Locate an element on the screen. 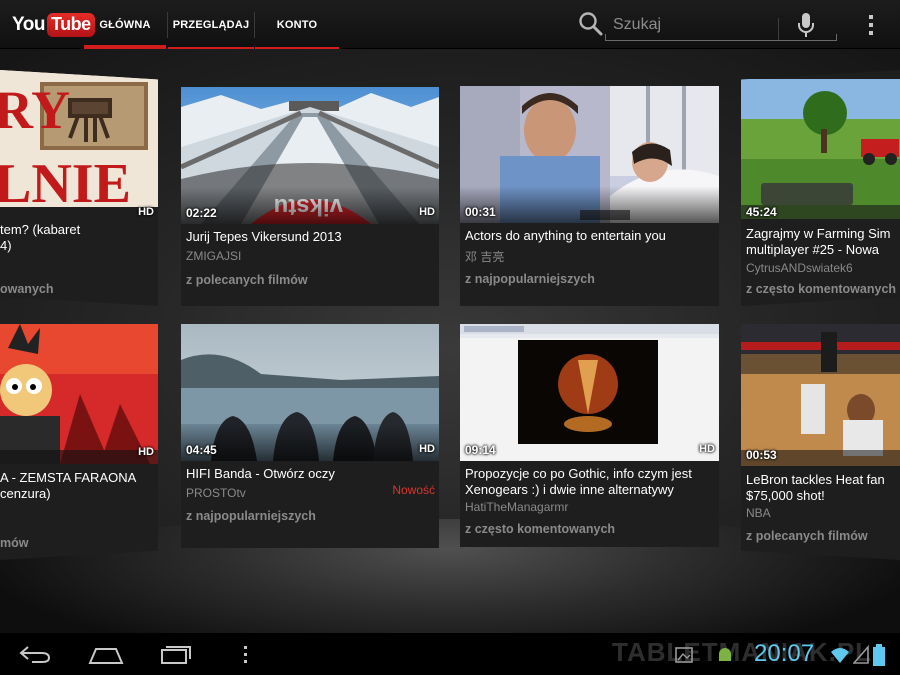 This screenshot has width=900, height=675. logo-you-text: You is located at coordinates (28, 24).